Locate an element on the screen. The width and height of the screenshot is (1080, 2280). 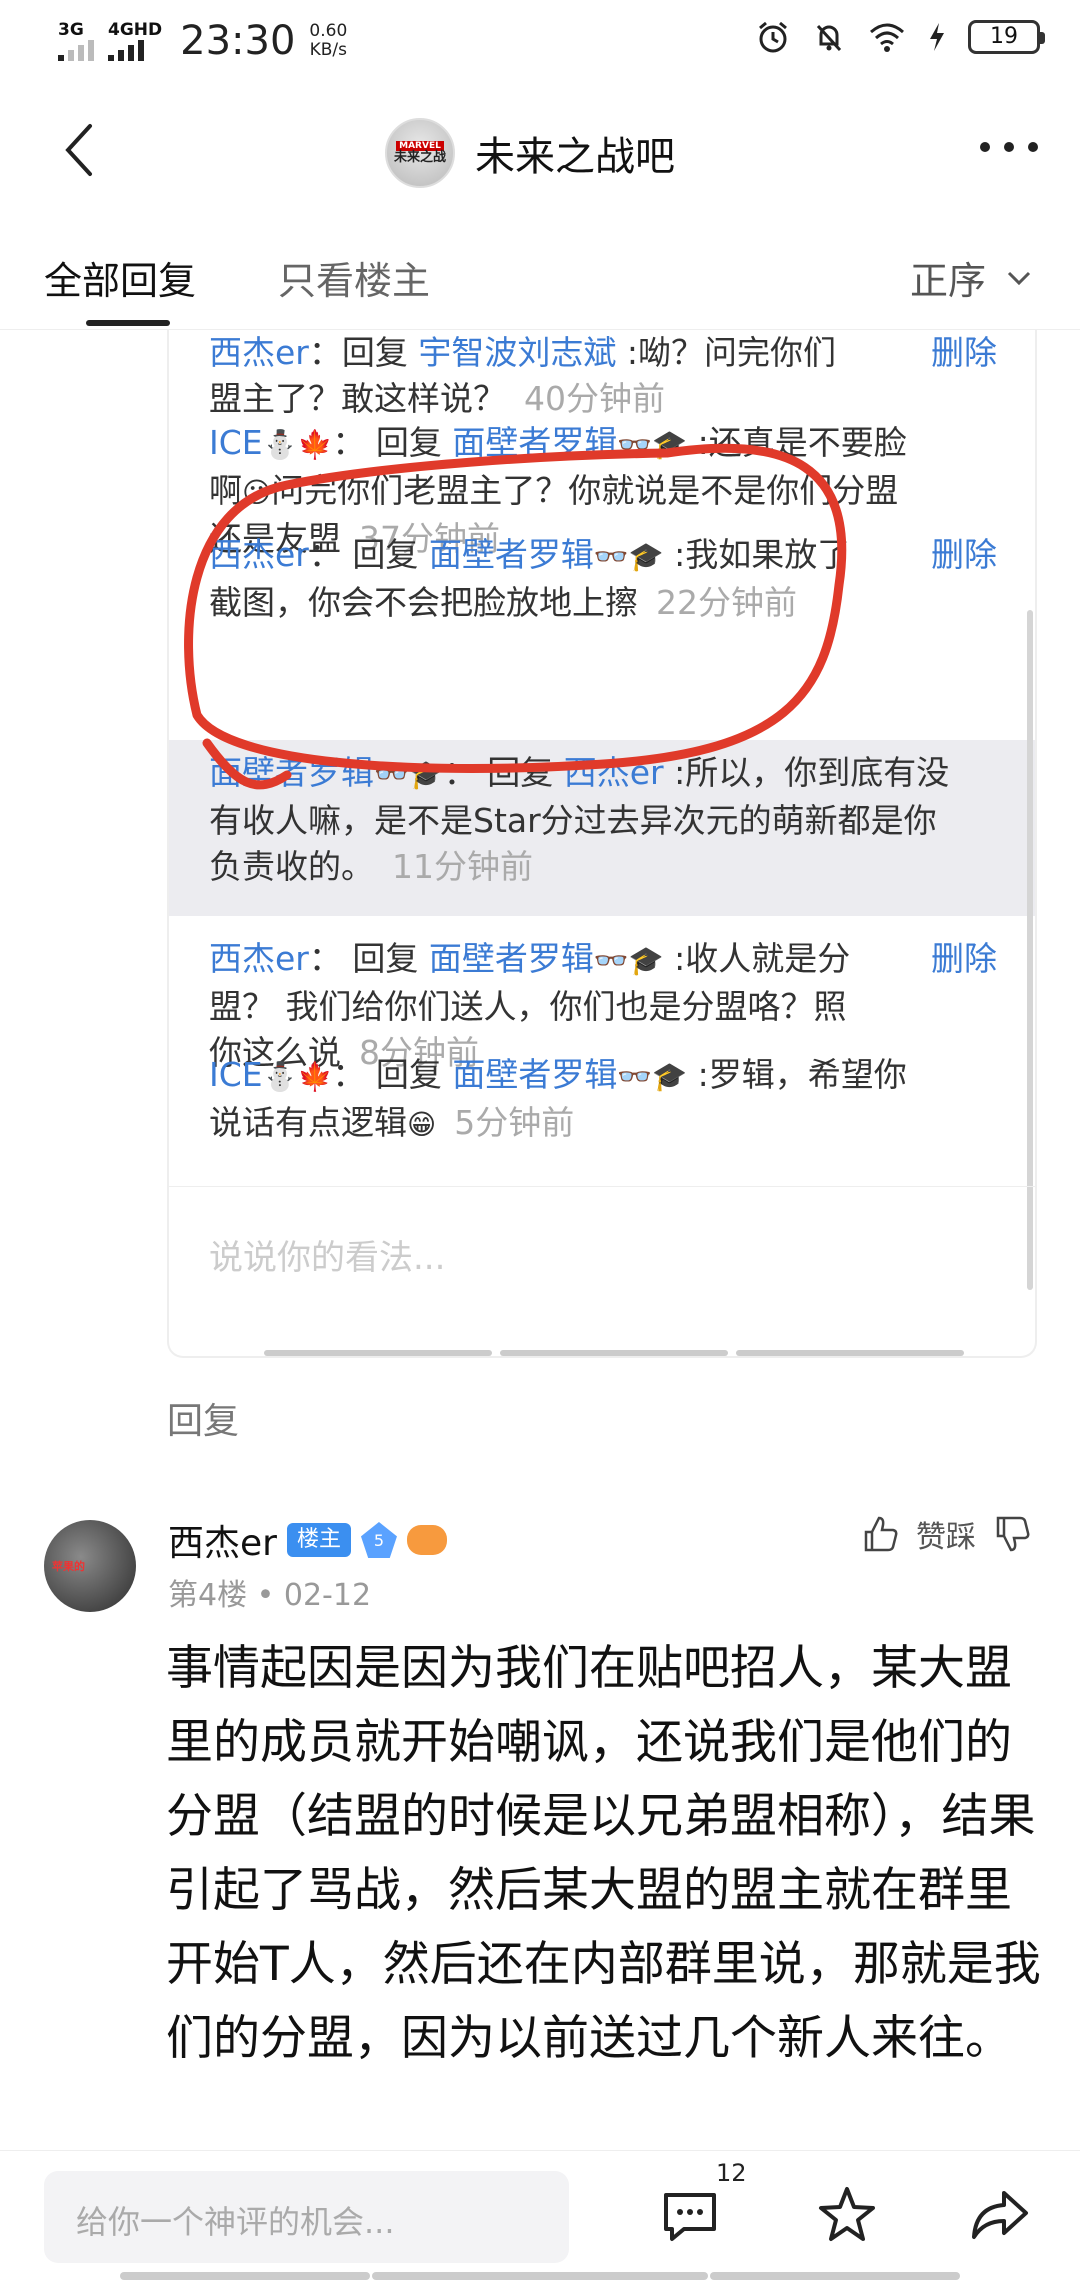
thumbs-up-icon is located at coordinates (880, 1534).